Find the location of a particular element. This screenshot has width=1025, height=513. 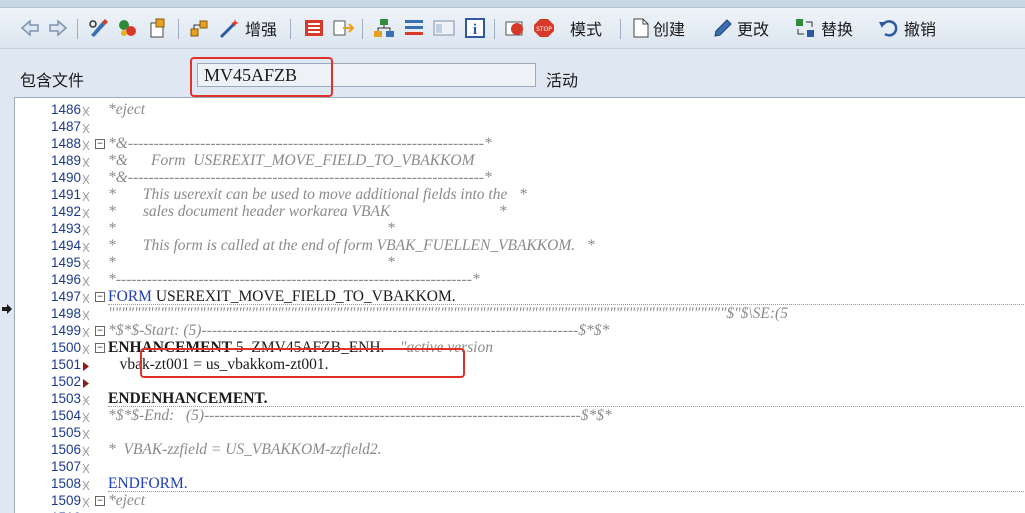

display-change-button is located at coordinates (100, 28).